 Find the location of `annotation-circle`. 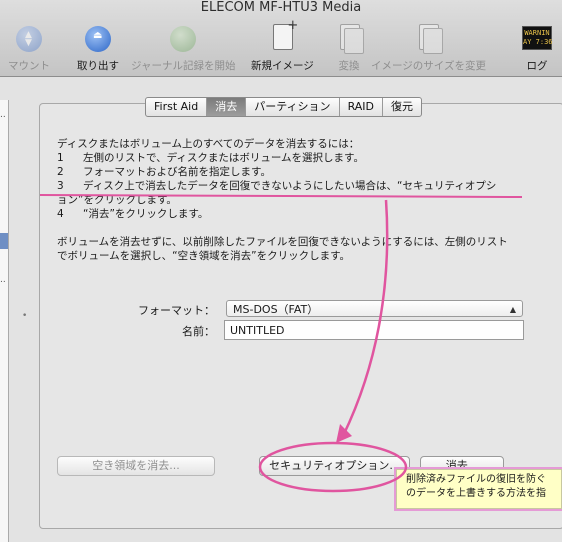

annotation-circle is located at coordinates (333, 467).